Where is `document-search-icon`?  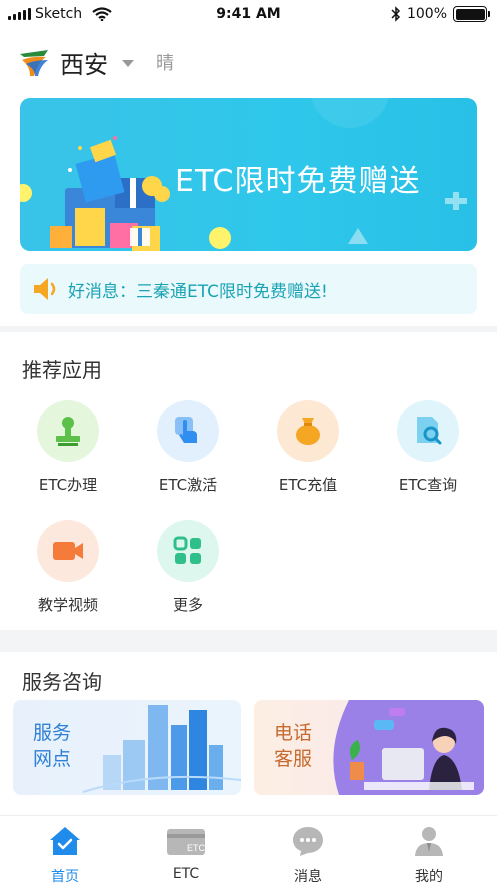 document-search-icon is located at coordinates (428, 431).